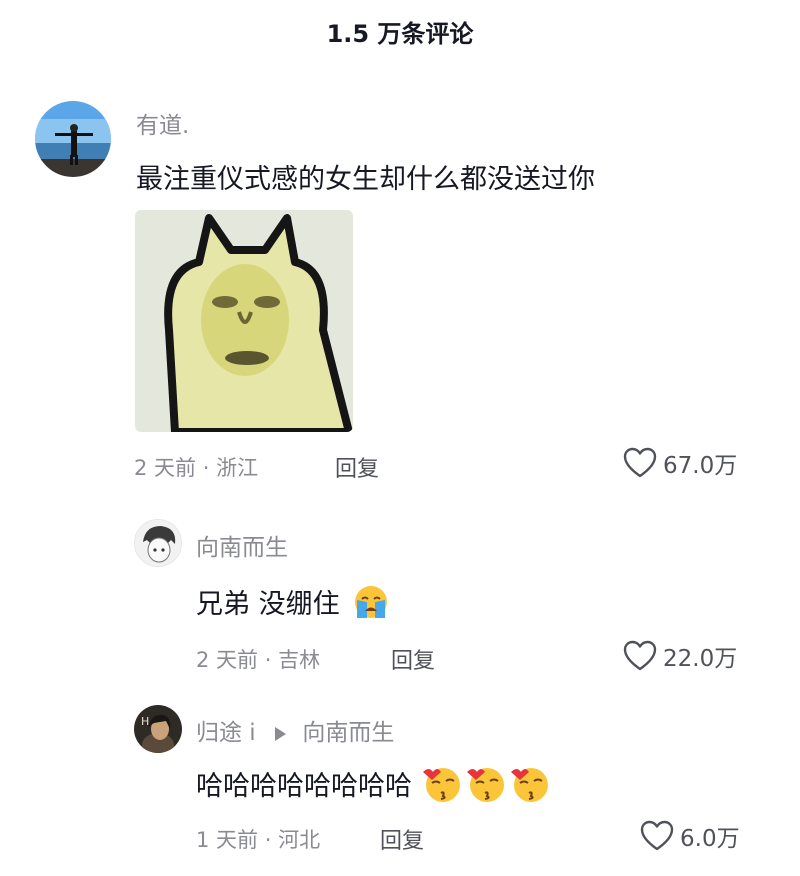  I want to click on comment-text: 兄弟 没绷住, so click(293, 604).